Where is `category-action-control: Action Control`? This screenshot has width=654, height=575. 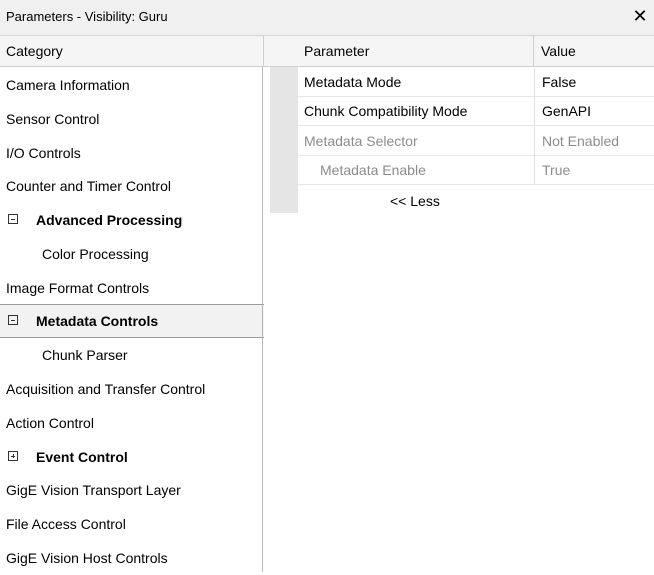
category-action-control: Action Control is located at coordinates (131, 423).